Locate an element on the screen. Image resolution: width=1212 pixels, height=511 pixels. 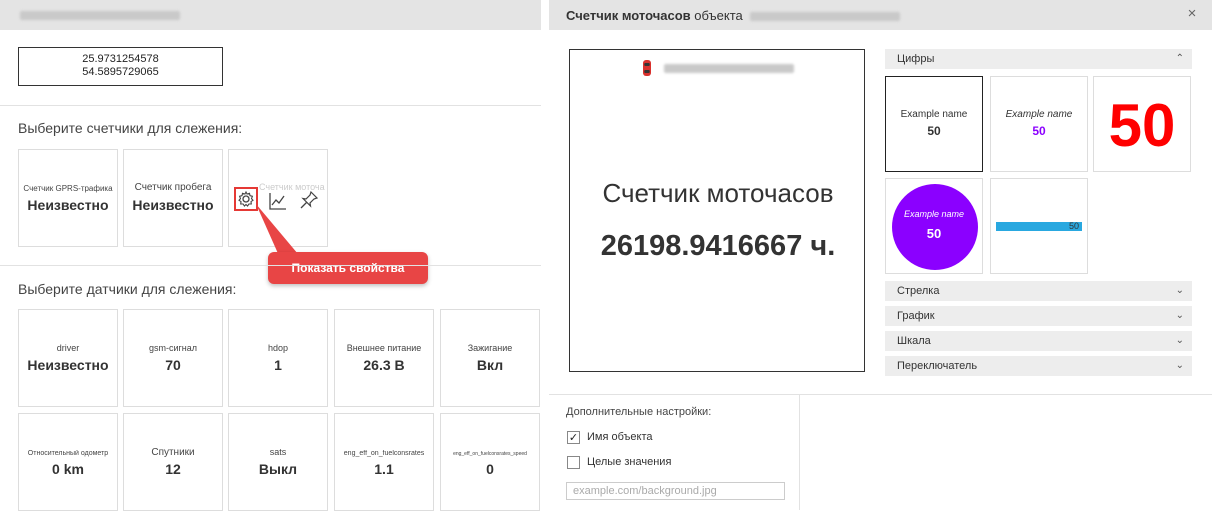
section-switch-label: Переключатель is located at coordinates (937, 366).